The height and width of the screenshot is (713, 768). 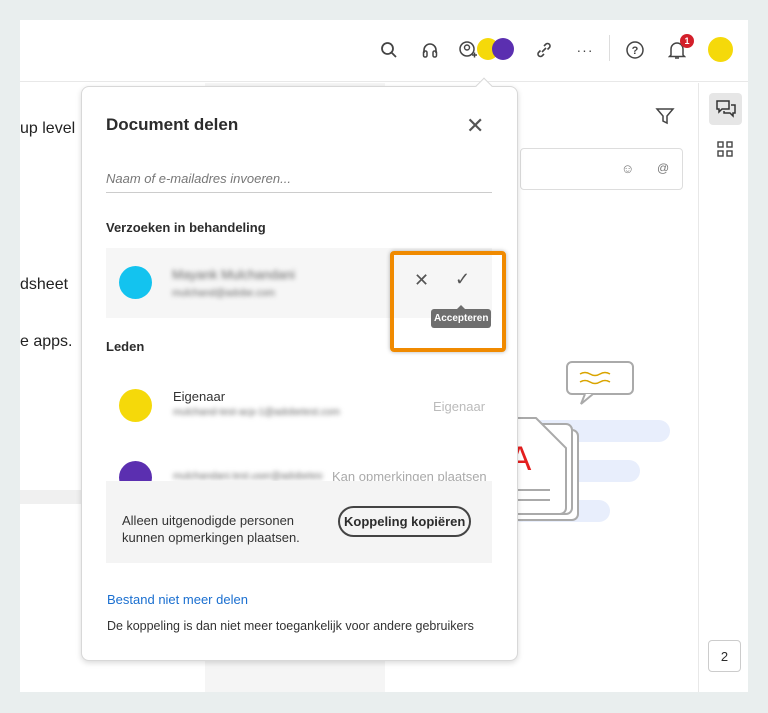 What do you see at coordinates (723, 387) in the screenshot?
I see `right-rail: 2 2` at bounding box center [723, 387].